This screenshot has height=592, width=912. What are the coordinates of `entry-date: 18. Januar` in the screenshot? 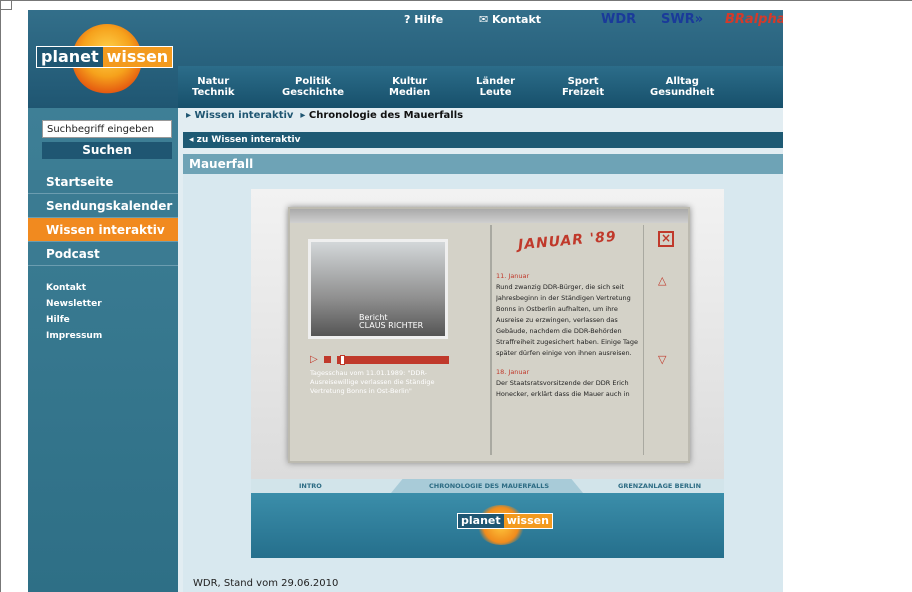 It's located at (568, 372).